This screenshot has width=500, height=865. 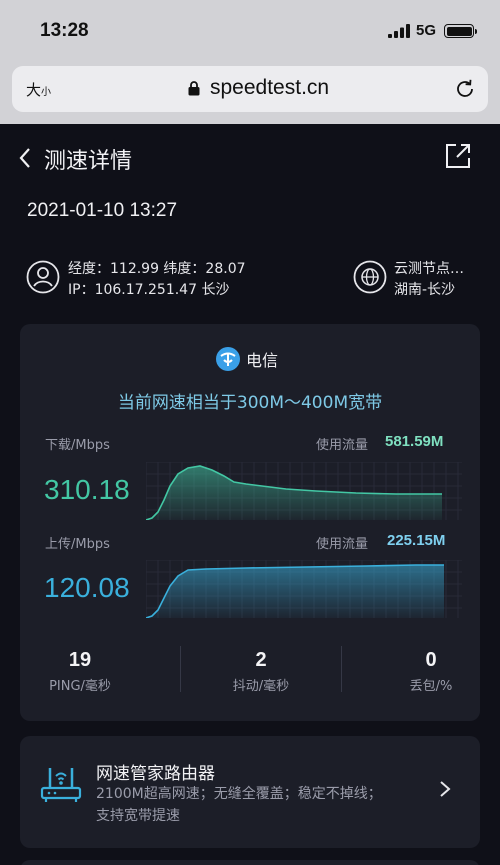 What do you see at coordinates (239, 794) in the screenshot?
I see `ad-description-line1: 2100M超高网速；无缝全覆盖；稳定不掉线；` at bounding box center [239, 794].